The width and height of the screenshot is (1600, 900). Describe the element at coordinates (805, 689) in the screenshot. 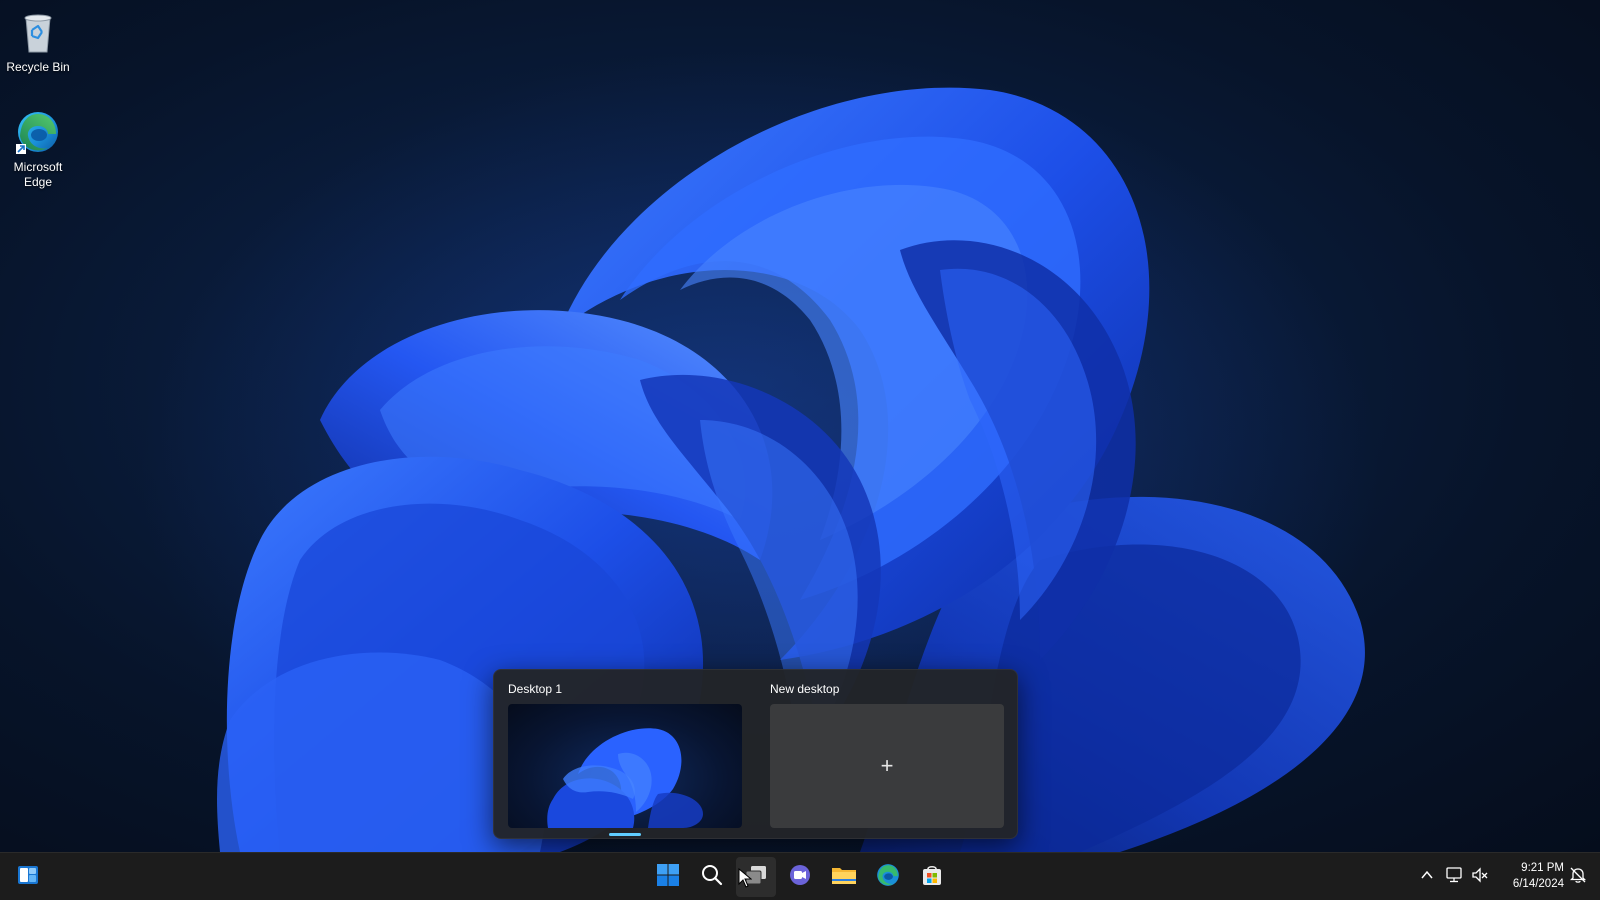

I see `virtual-desktop-title: New desktop` at that location.